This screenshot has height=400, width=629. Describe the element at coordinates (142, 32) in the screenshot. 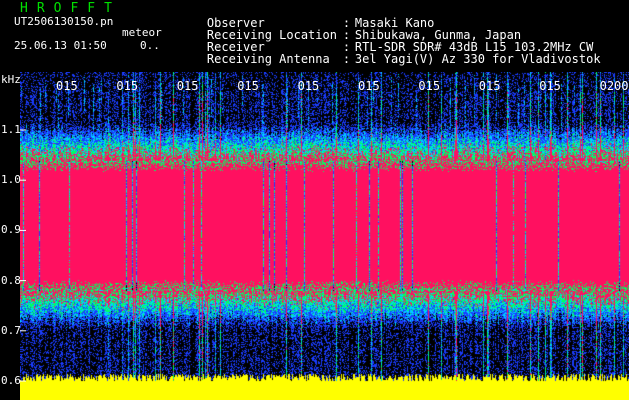

I see `mode-label: meteor` at that location.